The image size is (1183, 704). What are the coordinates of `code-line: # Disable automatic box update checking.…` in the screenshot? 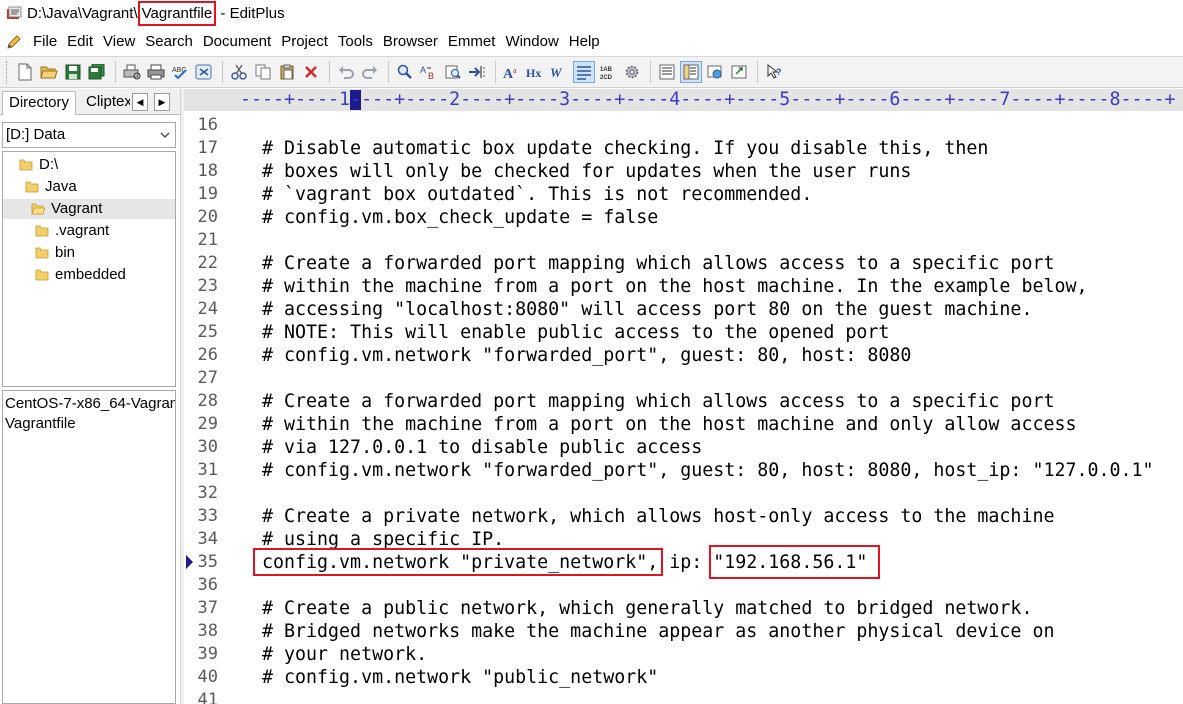 It's located at (614, 148).